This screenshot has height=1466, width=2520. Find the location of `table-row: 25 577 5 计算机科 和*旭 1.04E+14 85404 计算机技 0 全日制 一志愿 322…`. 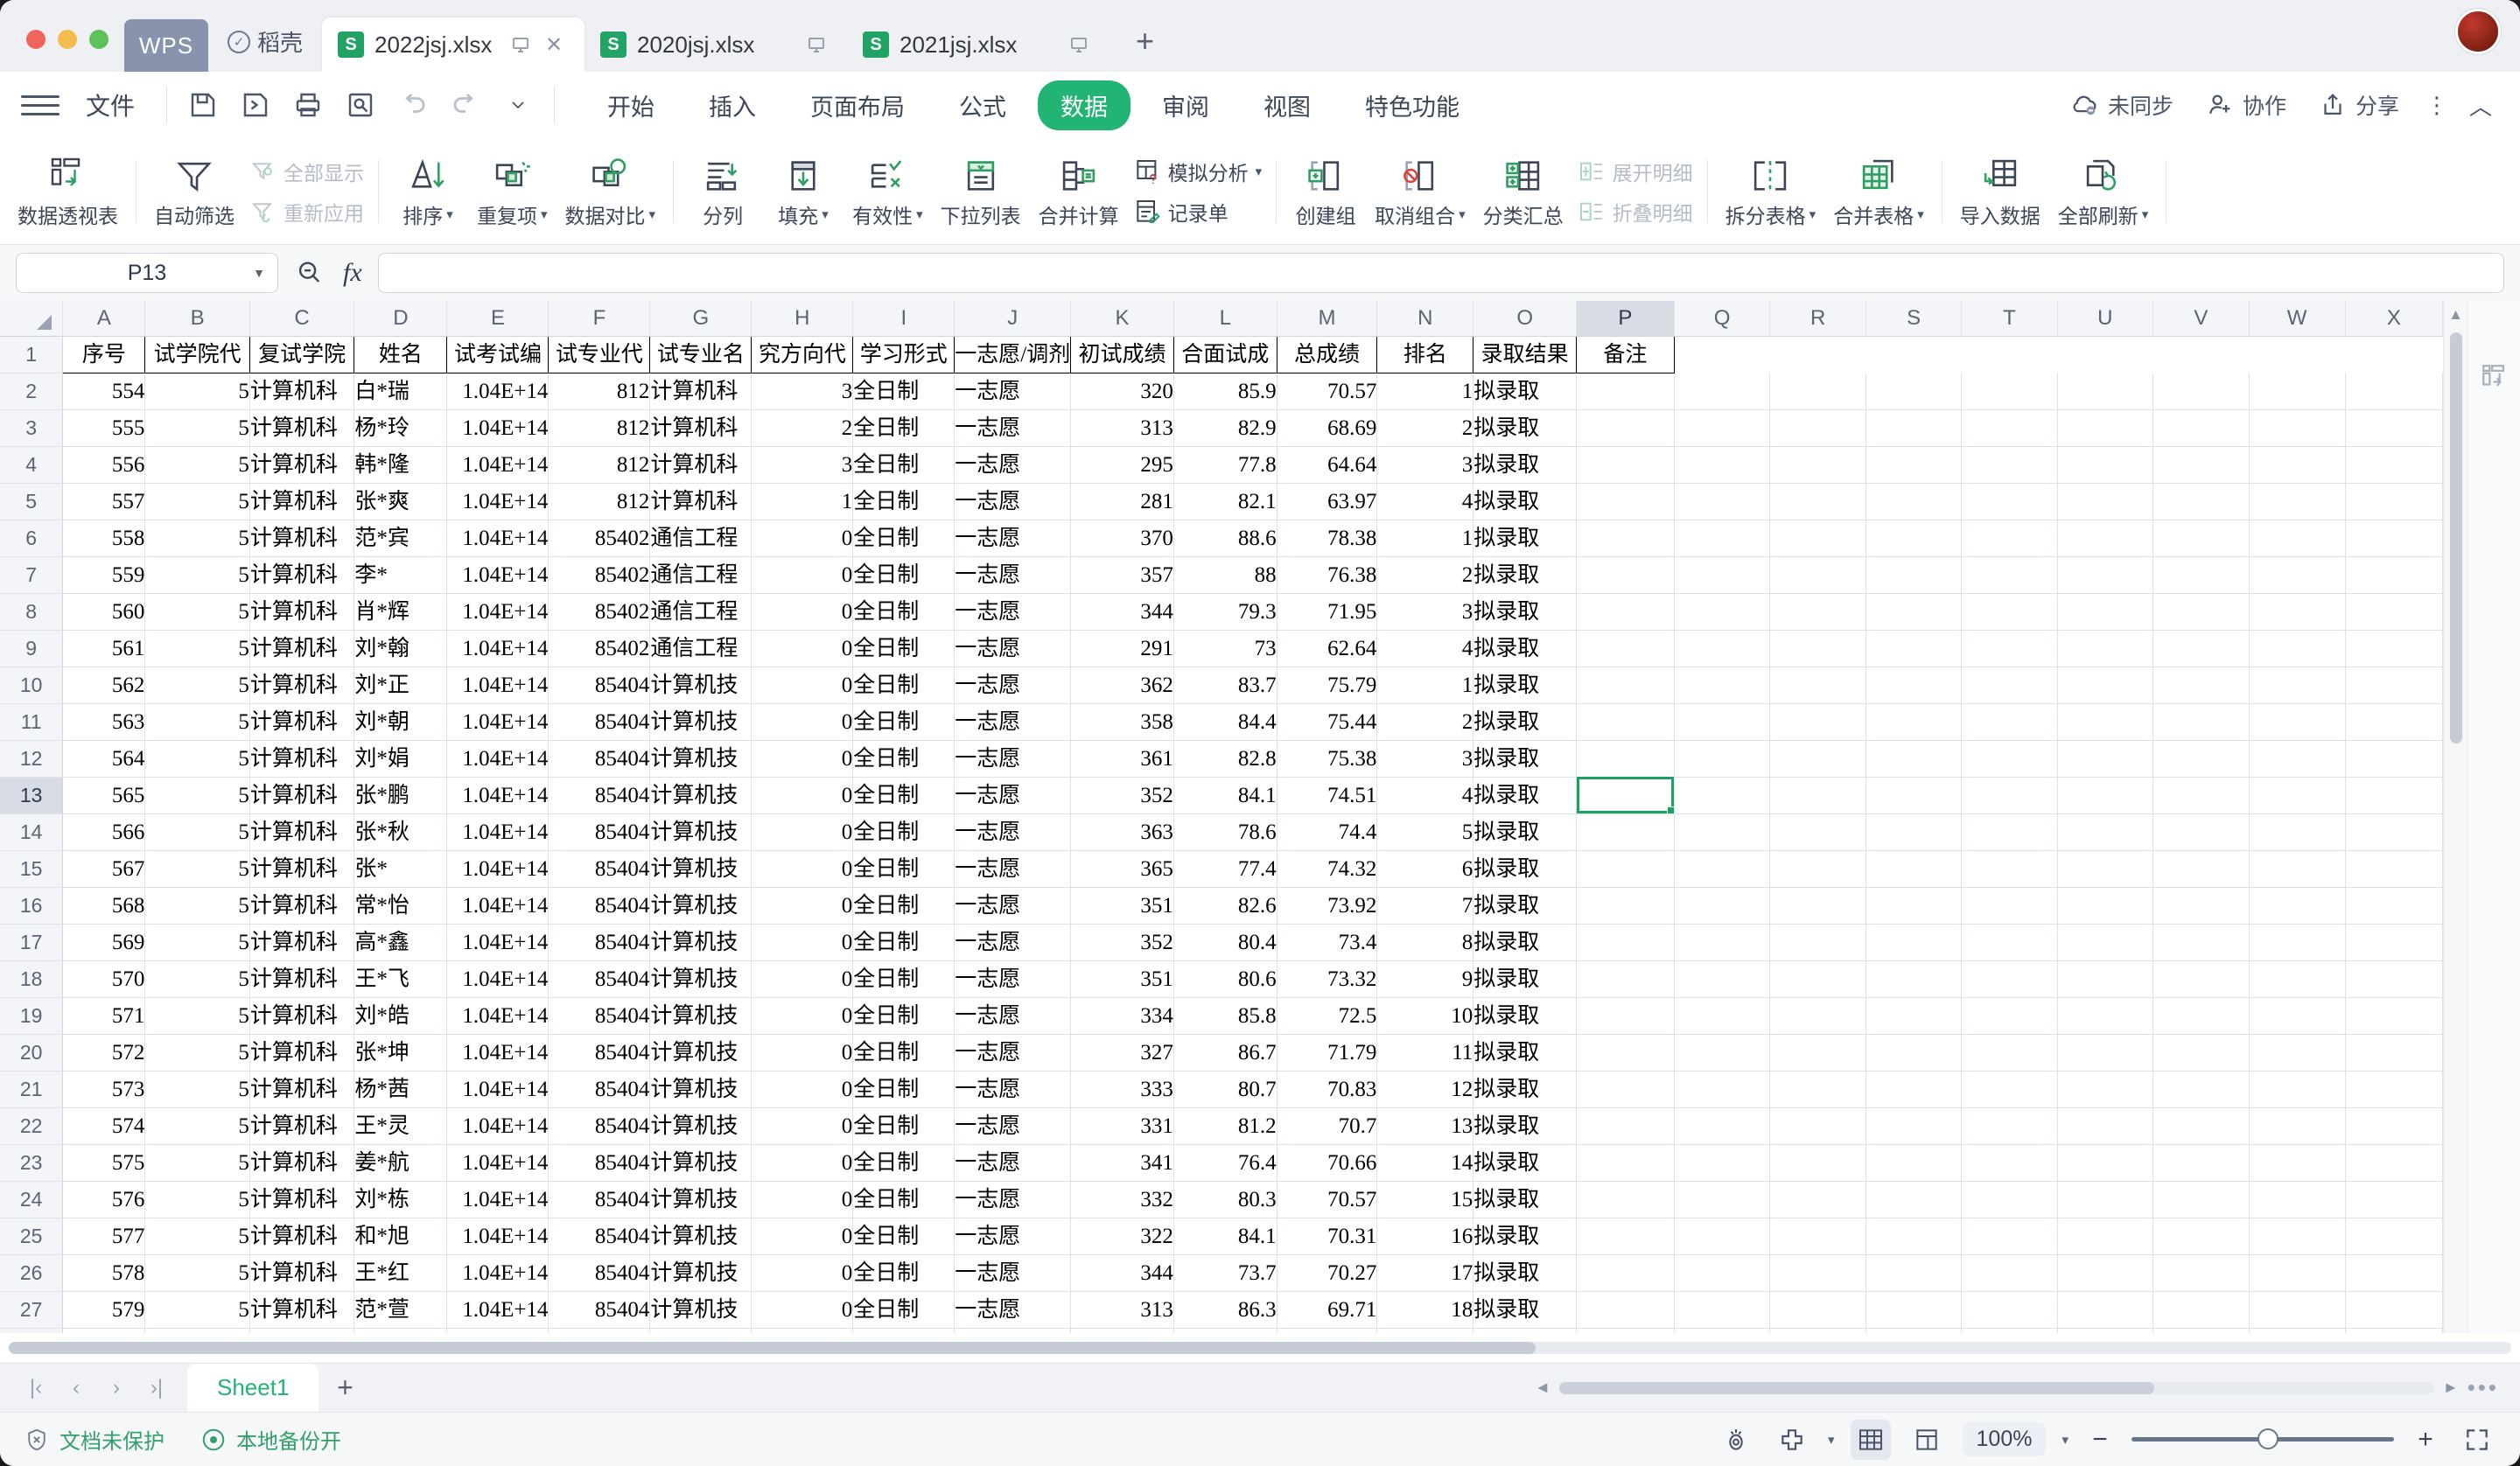

table-row: 25 577 5 计算机科 和*旭 1.04E+14 85404 计算机技 0 全日制 一志愿 322… is located at coordinates (1221, 1237).